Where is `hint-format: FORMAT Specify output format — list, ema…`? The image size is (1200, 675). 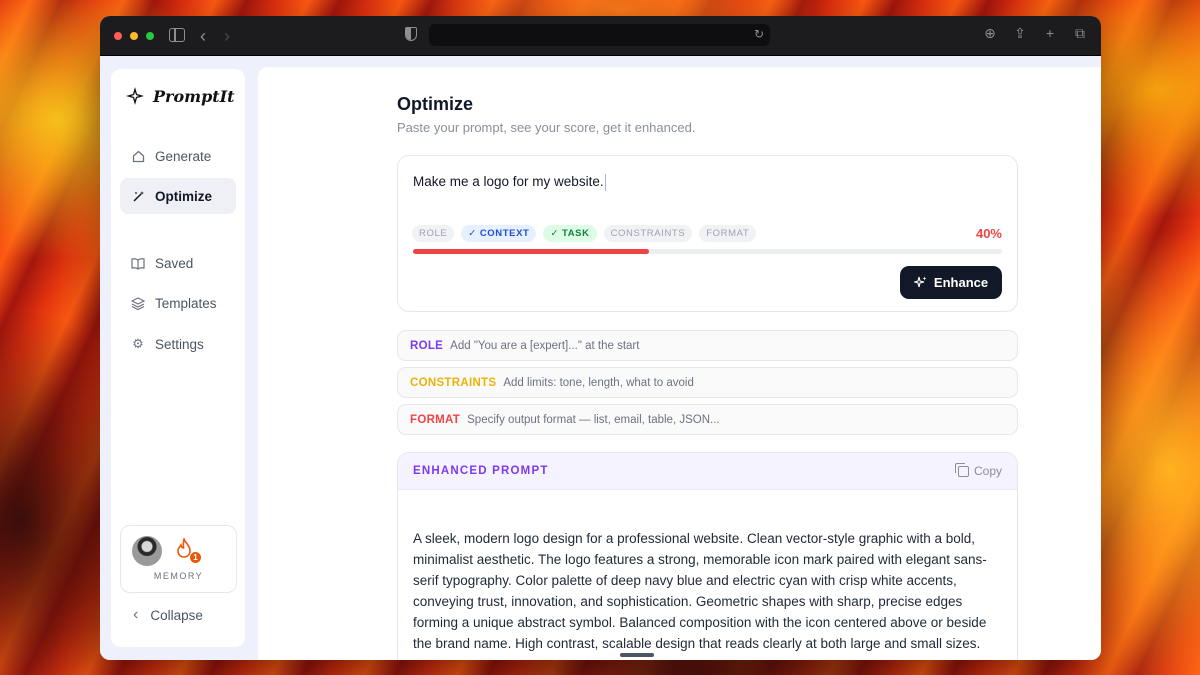
hint-format: FORMAT Specify output format — list, ema… is located at coordinates (707, 419).